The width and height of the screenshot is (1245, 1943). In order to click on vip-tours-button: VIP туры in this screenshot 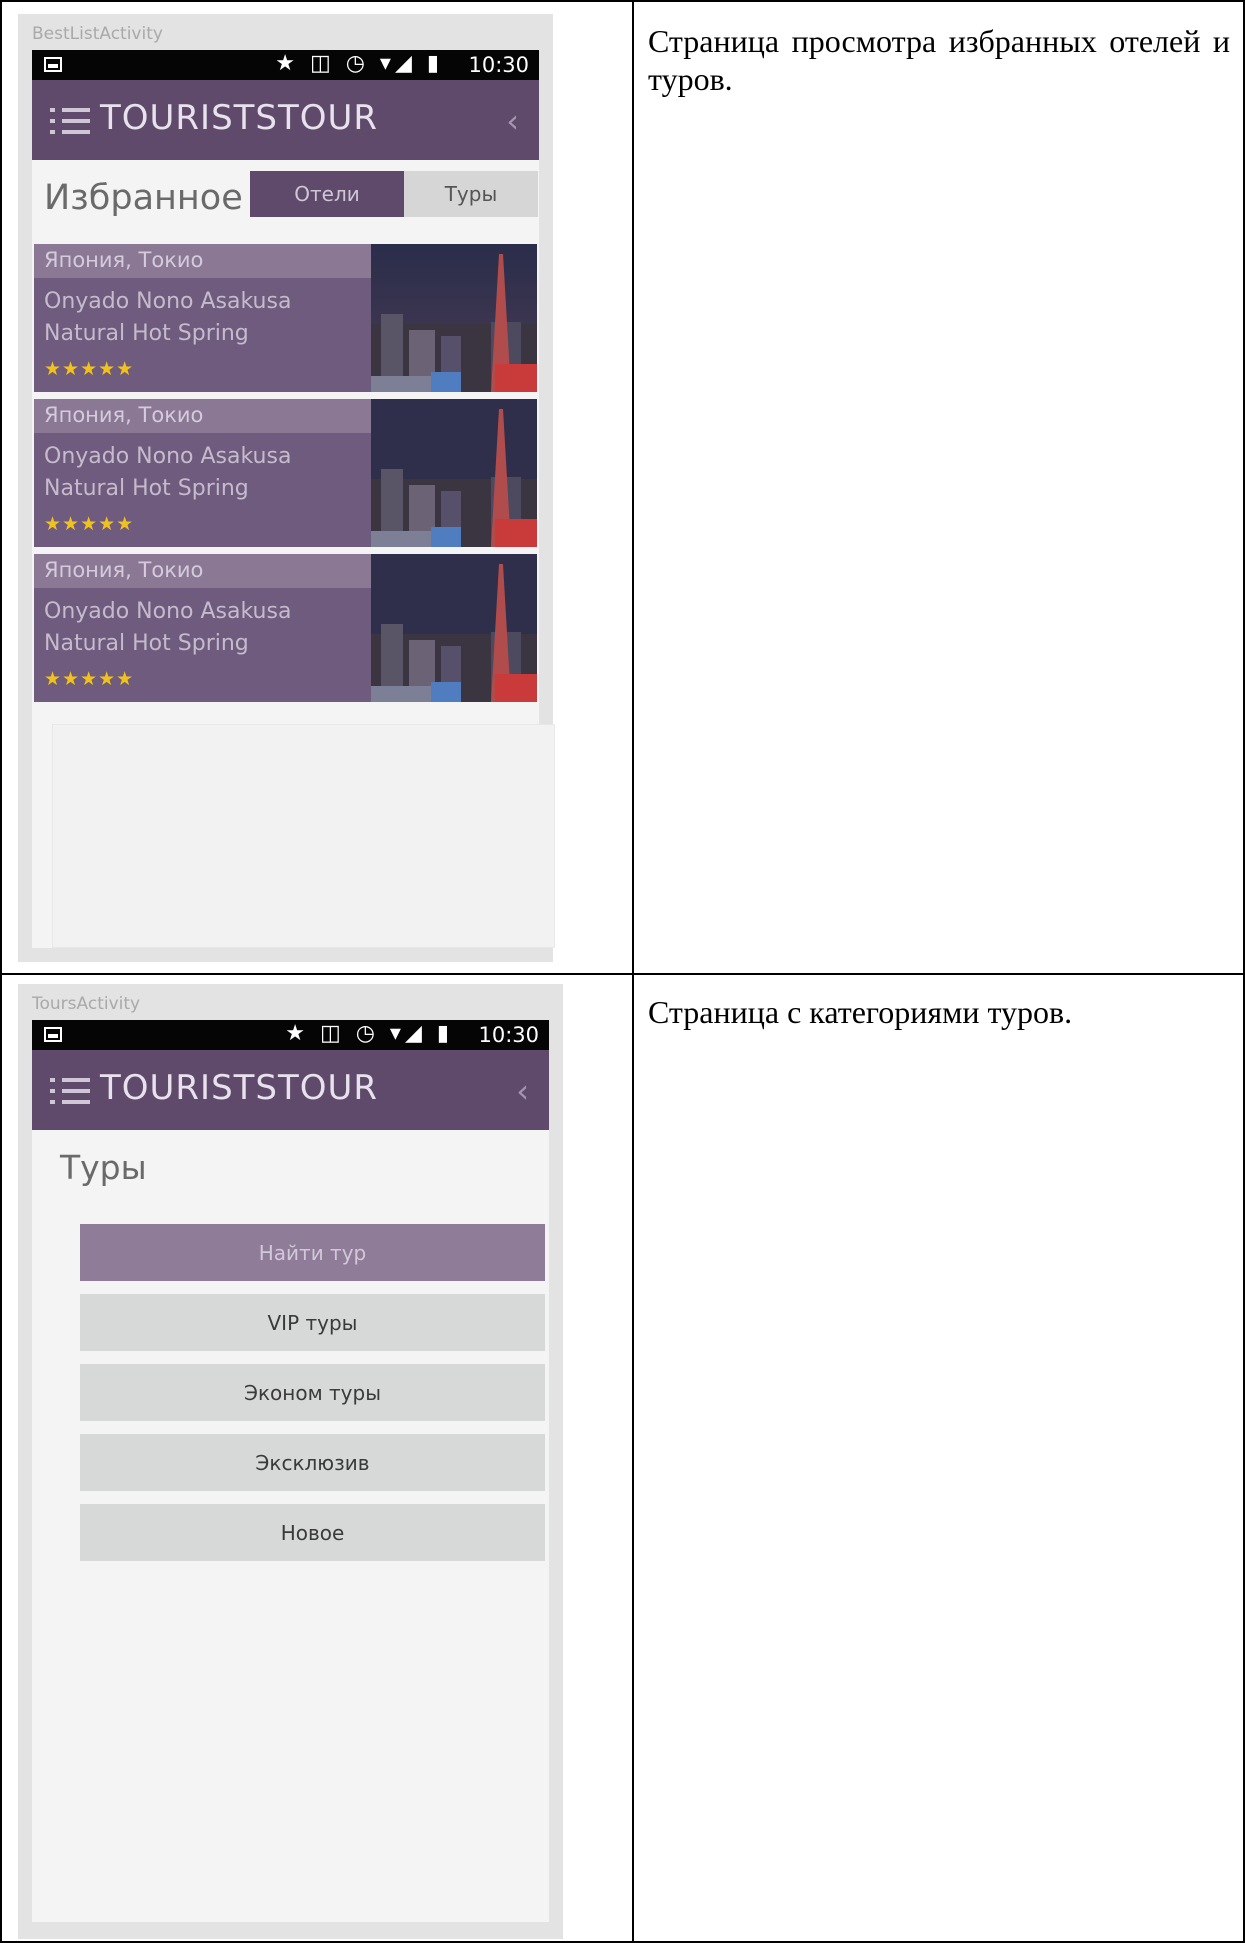, I will do `click(312, 1322)`.